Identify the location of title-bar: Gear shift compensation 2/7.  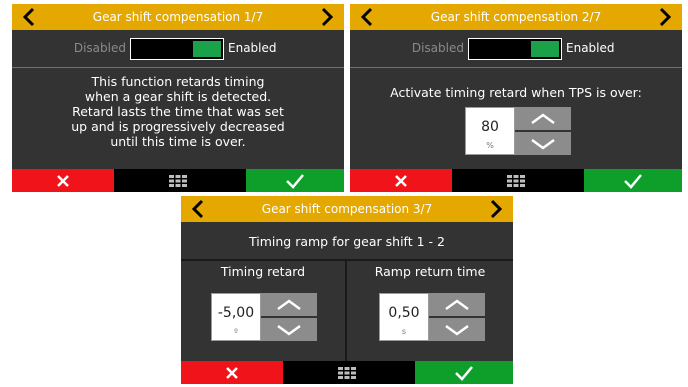
(516, 17).